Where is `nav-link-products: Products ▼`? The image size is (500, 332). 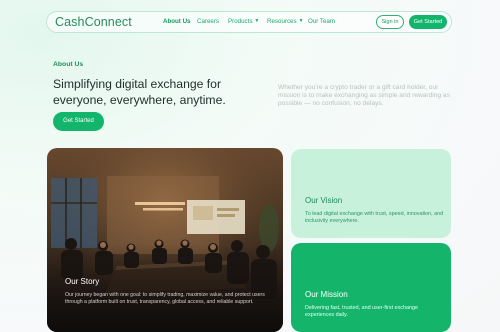
nav-link-products: Products ▼ is located at coordinates (243, 21).